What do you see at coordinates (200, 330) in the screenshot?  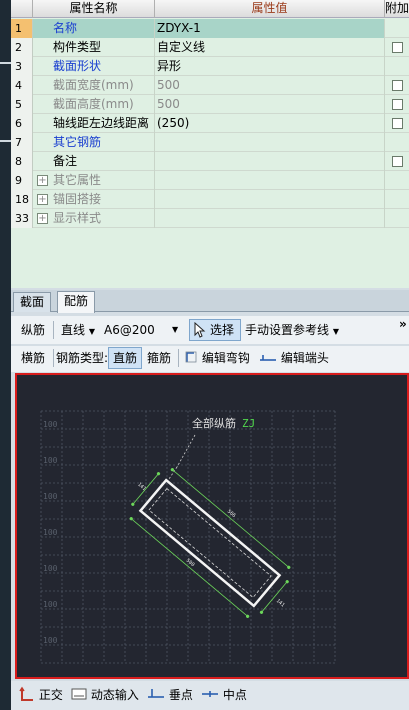 I see `cursor-arrow-icon` at bounding box center [200, 330].